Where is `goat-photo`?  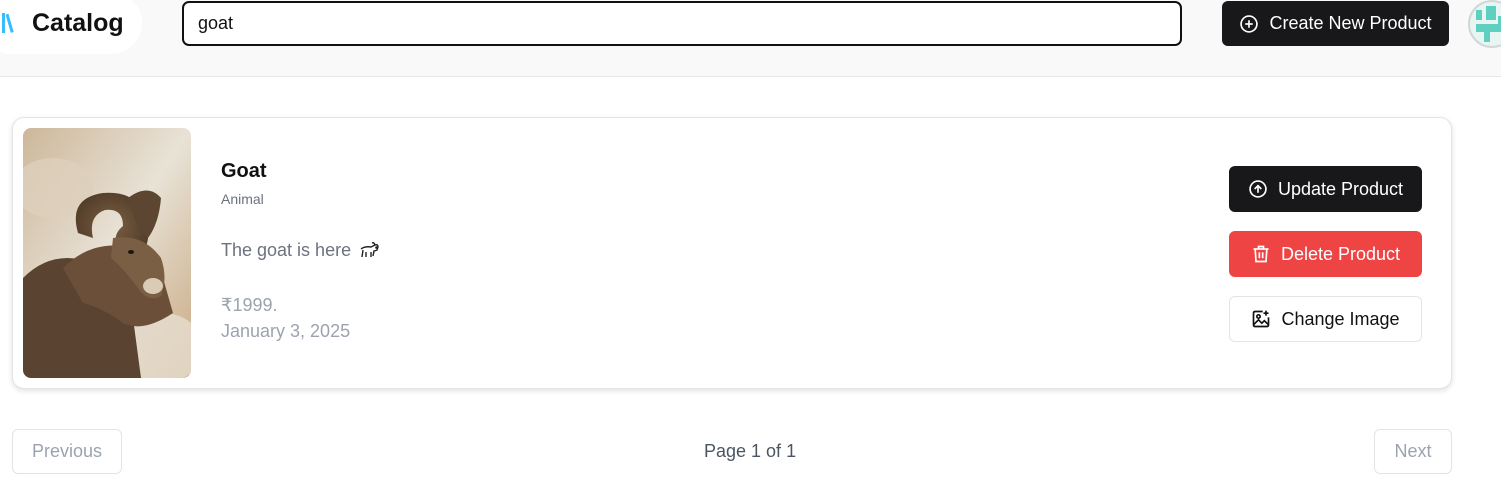 goat-photo is located at coordinates (107, 253).